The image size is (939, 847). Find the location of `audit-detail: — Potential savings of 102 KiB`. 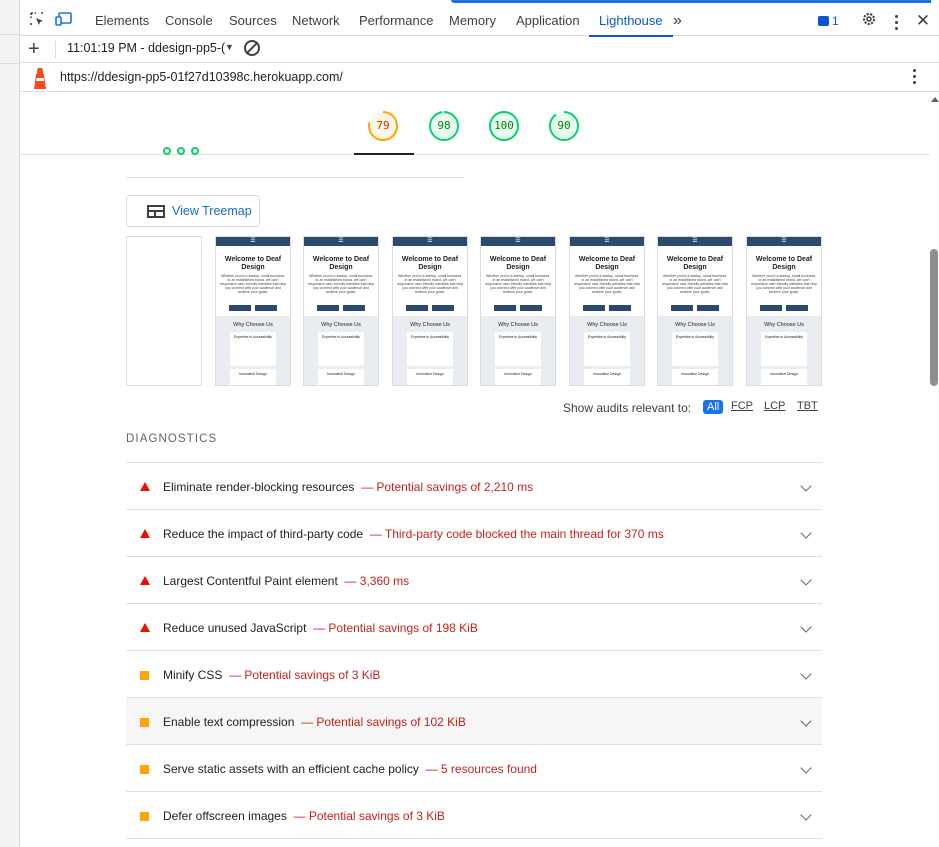

audit-detail: — Potential savings of 102 KiB is located at coordinates (383, 722).